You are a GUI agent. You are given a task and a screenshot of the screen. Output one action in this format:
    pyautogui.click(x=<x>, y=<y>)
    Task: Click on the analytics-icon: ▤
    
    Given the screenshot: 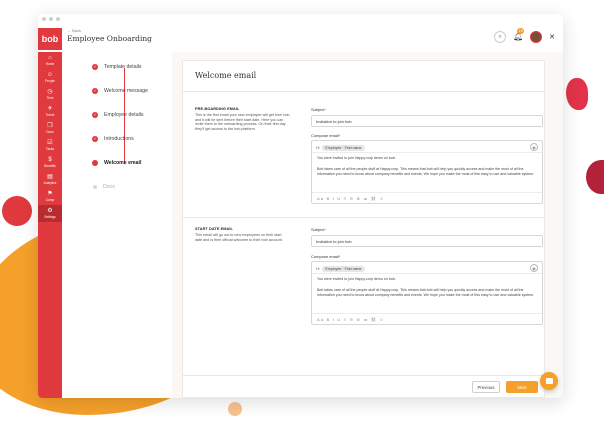 What is the action you would take?
    pyautogui.click(x=50, y=177)
    